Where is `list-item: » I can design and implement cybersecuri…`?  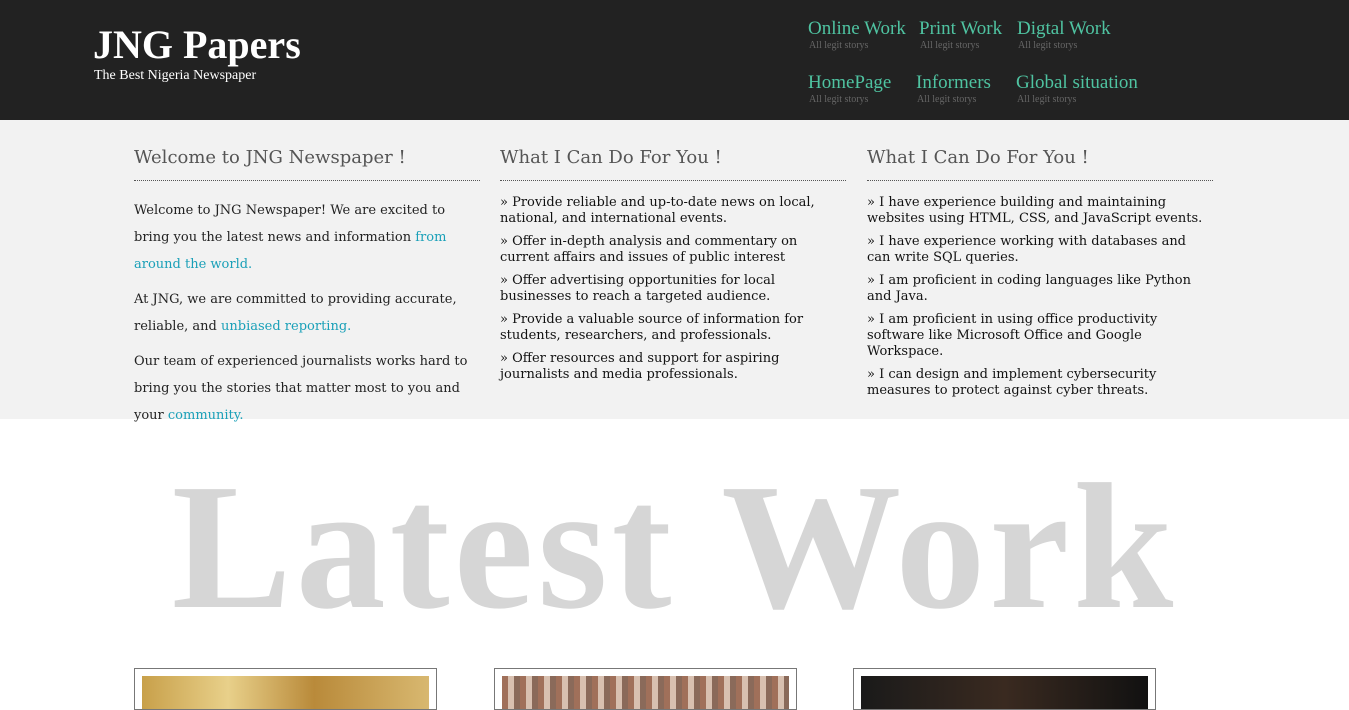 list-item: » I can design and implement cybersecuri… is located at coordinates (1012, 382).